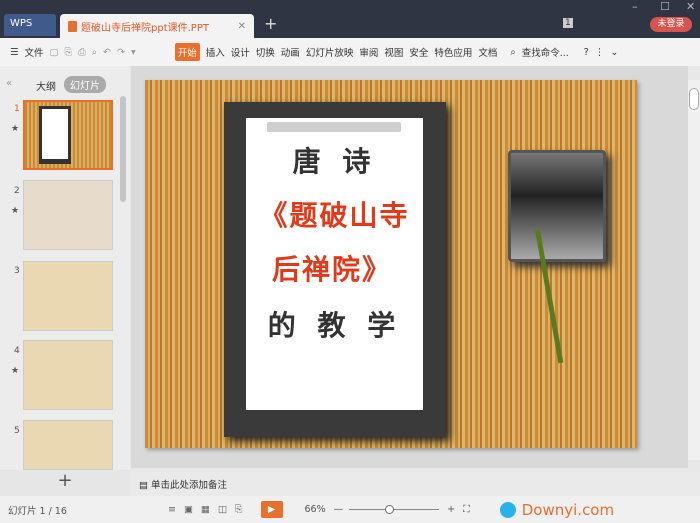 This screenshot has width=700, height=523. What do you see at coordinates (123, 149) in the screenshot?
I see `pane-scrollbar` at bounding box center [123, 149].